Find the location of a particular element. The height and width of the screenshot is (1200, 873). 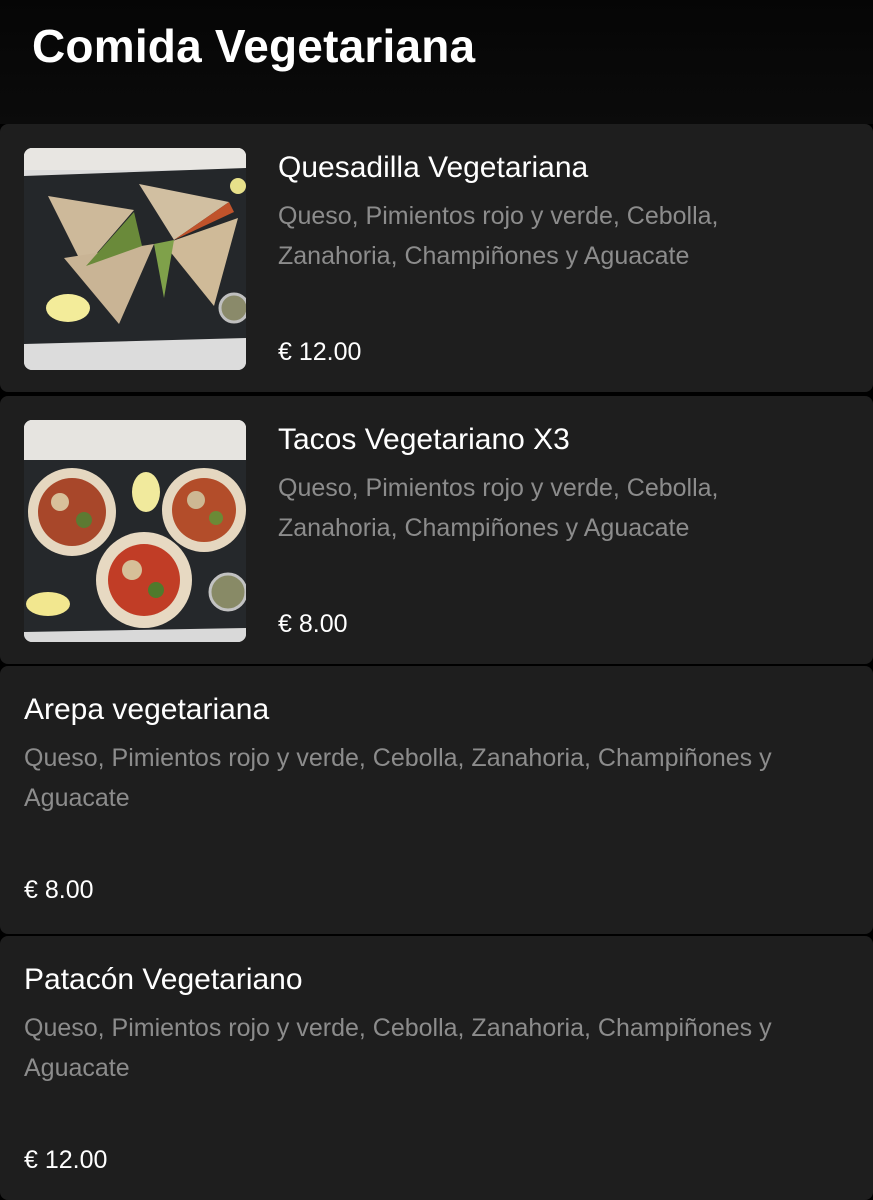

item-name: Arepa vegetariana is located at coordinates (147, 709).